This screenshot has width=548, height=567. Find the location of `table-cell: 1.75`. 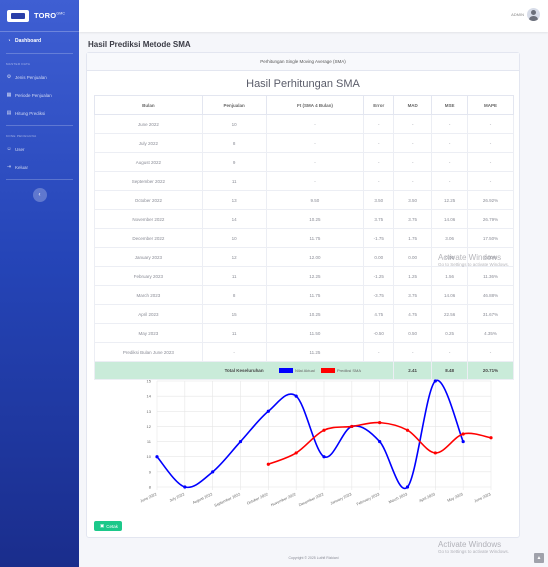

table-cell: 1.75 is located at coordinates (413, 238).